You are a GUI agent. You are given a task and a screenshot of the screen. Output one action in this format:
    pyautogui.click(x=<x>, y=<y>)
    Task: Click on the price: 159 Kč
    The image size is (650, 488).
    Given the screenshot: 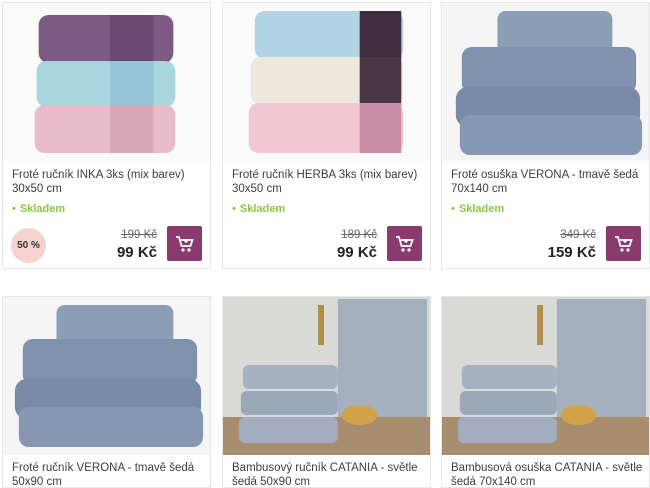 What is the action you would take?
    pyautogui.click(x=571, y=252)
    